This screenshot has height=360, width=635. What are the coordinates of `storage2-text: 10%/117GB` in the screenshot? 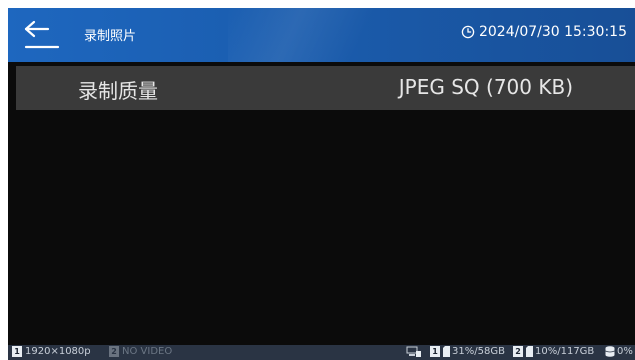 It's located at (565, 351).